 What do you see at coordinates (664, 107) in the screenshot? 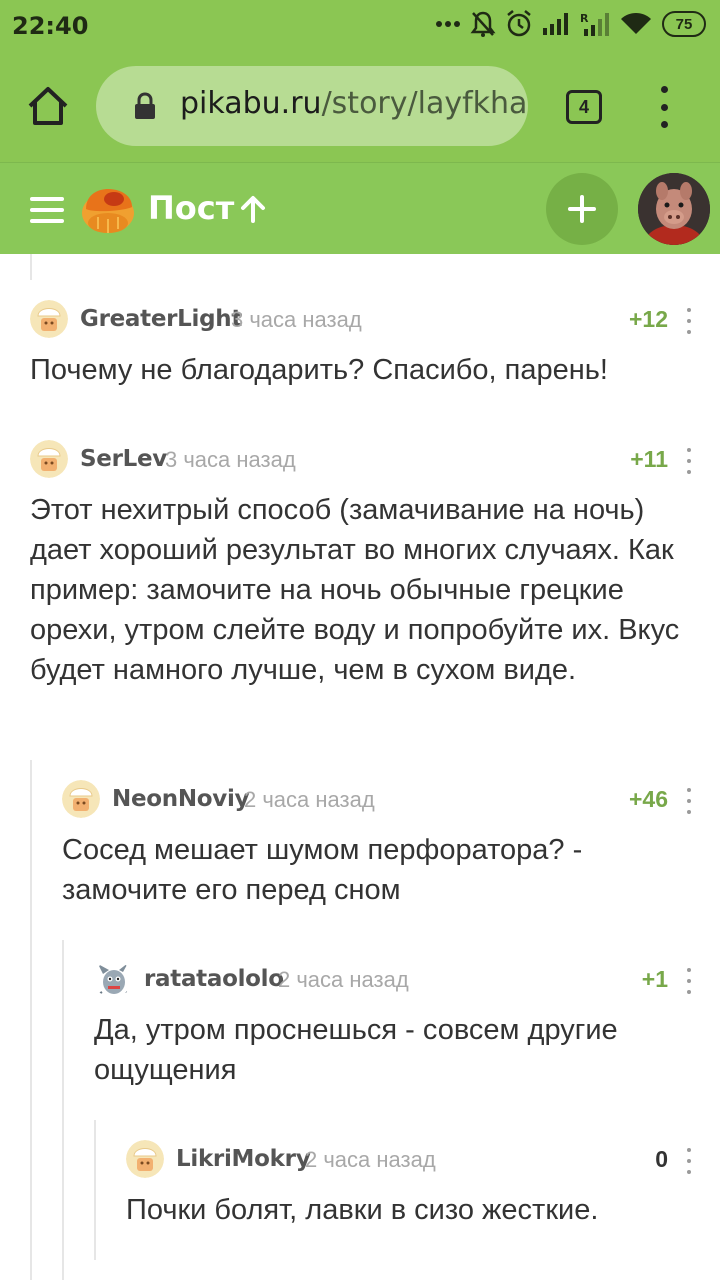
I see `browser-menu-icon` at bounding box center [664, 107].